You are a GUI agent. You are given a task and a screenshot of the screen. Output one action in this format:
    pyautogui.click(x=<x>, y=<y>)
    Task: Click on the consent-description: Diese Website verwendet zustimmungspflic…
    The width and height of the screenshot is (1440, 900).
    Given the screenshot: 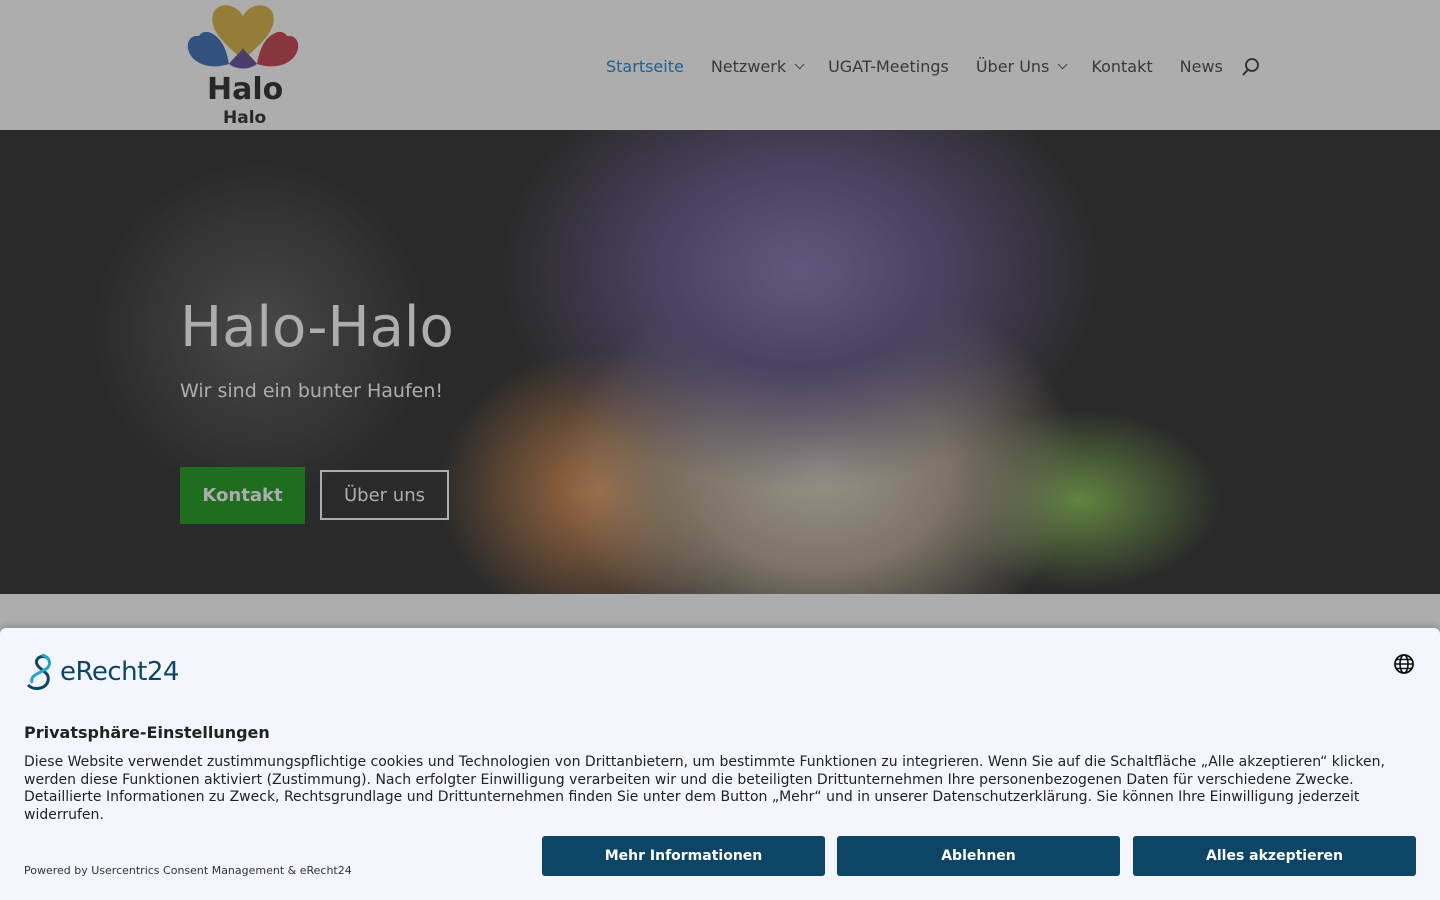 What is the action you would take?
    pyautogui.click(x=704, y=788)
    